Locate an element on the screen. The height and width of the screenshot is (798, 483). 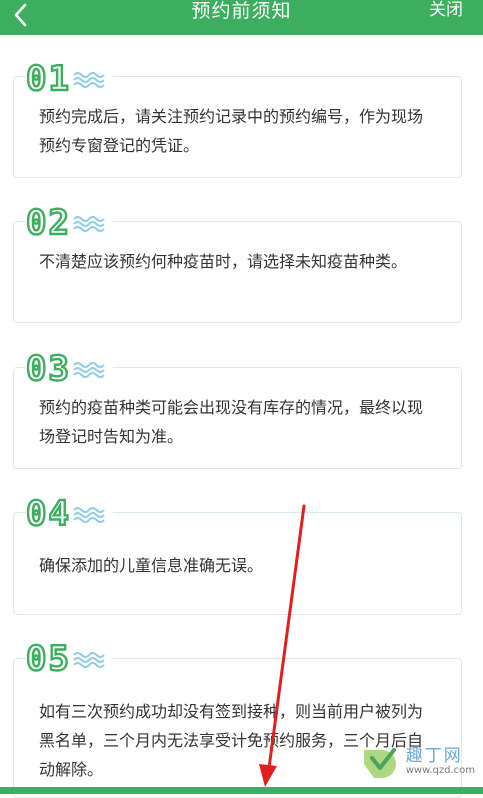
notice-number-2: 02 is located at coordinates (69, 223).